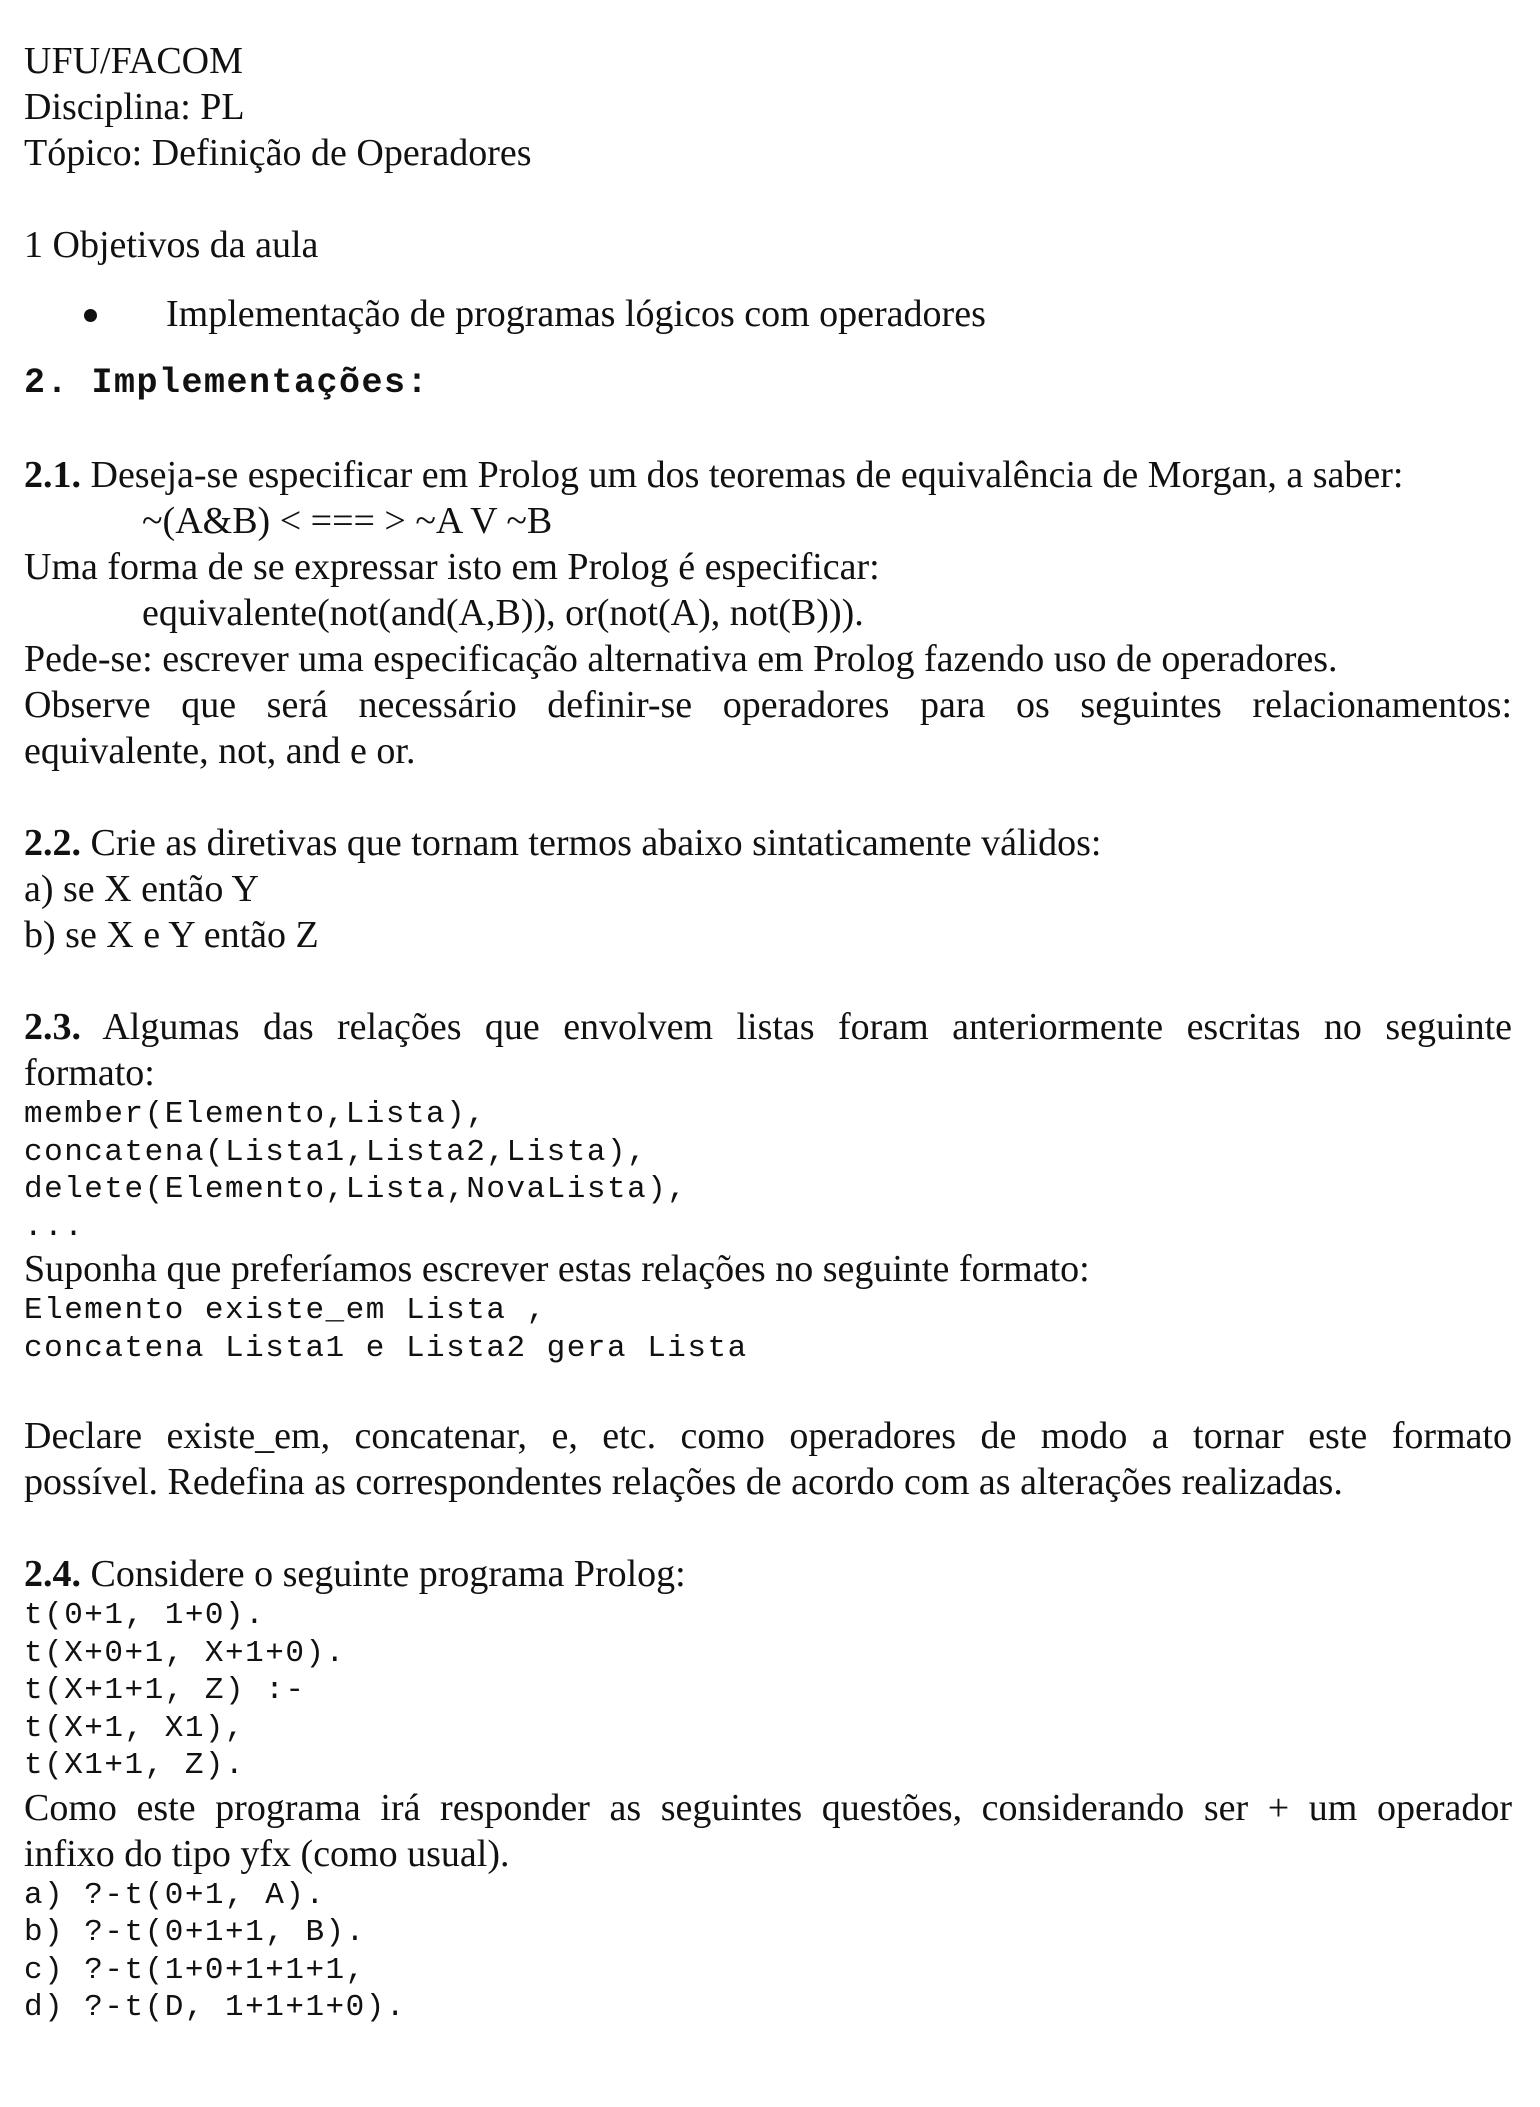 This screenshot has height=2107, width=1540. I want to click on q2-item-b: b) se X e Y então Z, so click(171, 935).